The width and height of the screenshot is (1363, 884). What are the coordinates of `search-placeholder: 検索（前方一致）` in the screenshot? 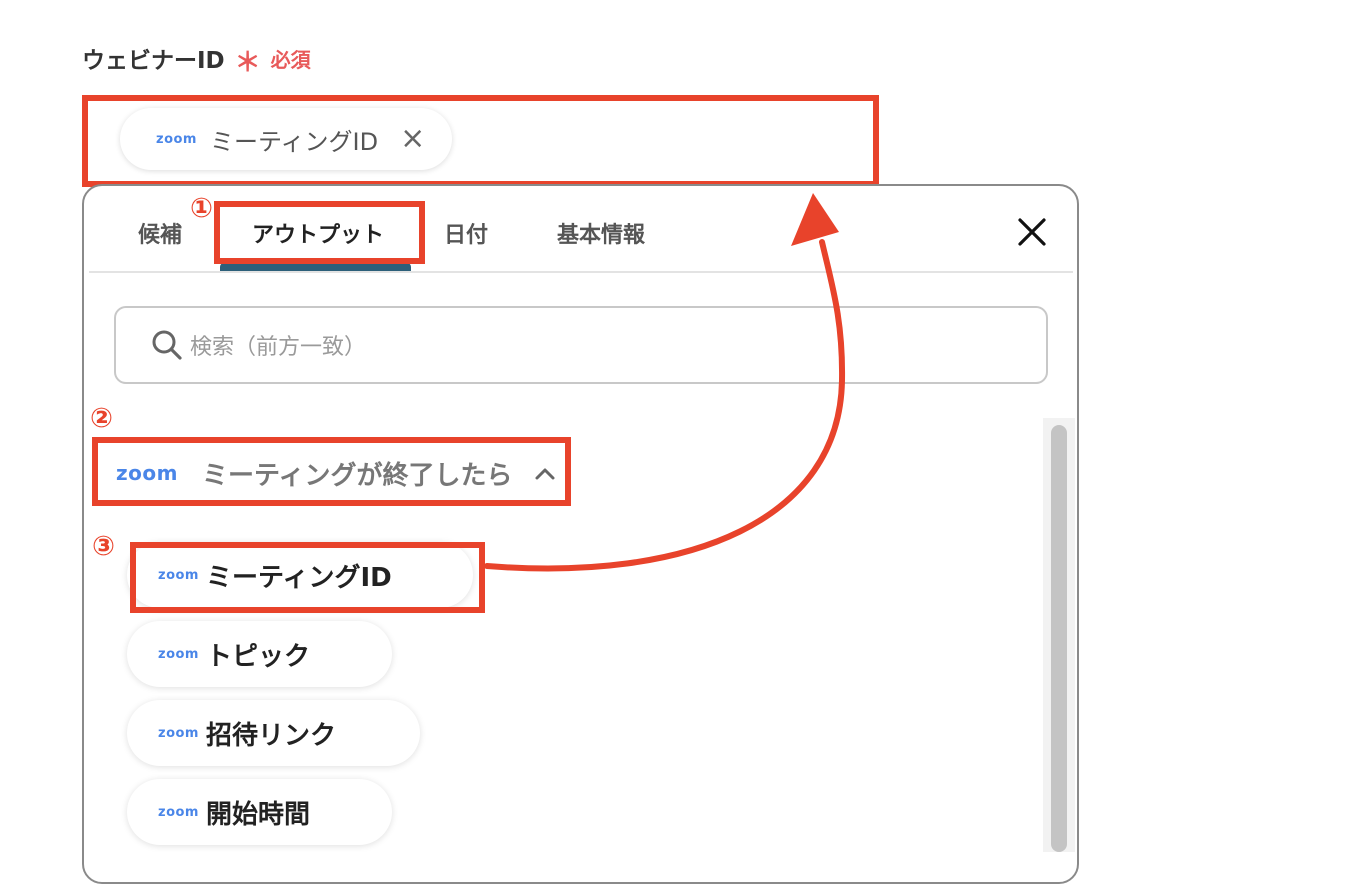 It's located at (278, 347).